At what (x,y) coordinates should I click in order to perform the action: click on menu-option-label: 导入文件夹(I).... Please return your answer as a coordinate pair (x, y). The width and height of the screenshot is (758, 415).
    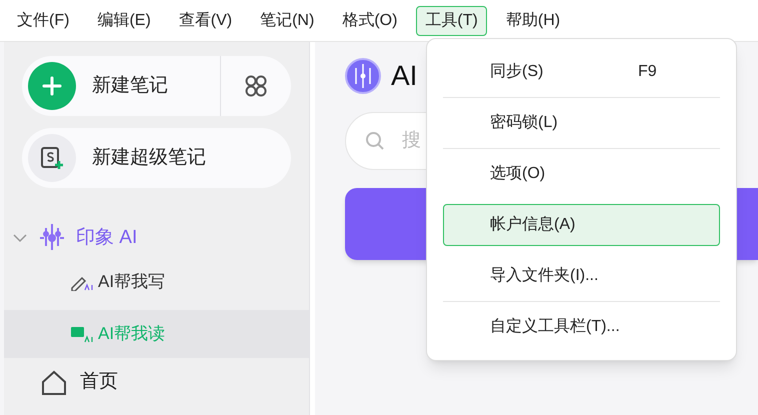
    Looking at the image, I should click on (545, 276).